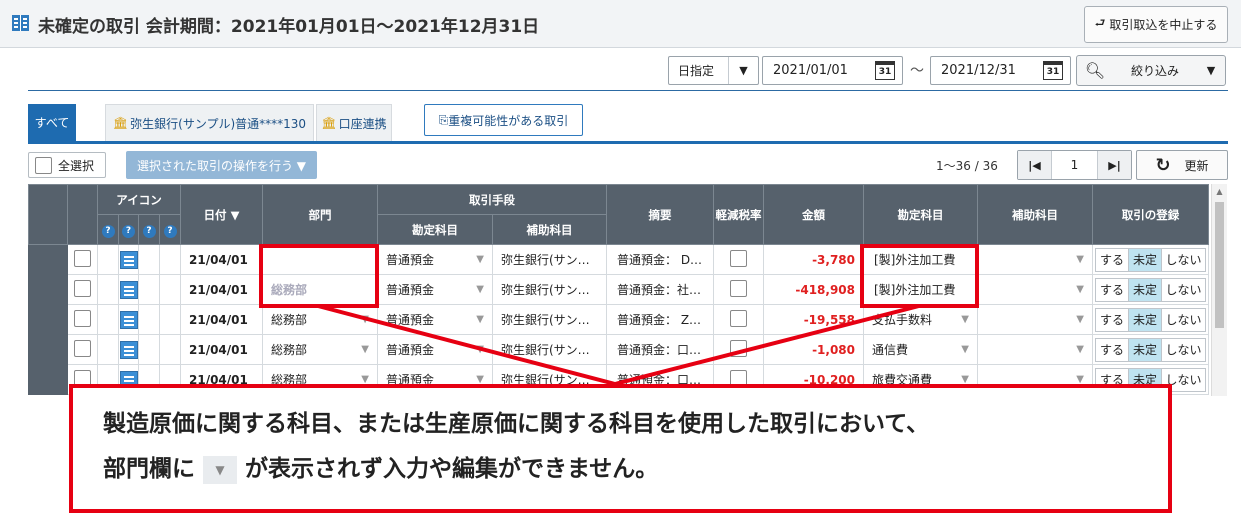 The width and height of the screenshot is (1241, 515). What do you see at coordinates (516, 424) in the screenshot?
I see `callout-line-1: 製造原価に関する科目、または生産原価に関する科目を使用した取引において、` at bounding box center [516, 424].